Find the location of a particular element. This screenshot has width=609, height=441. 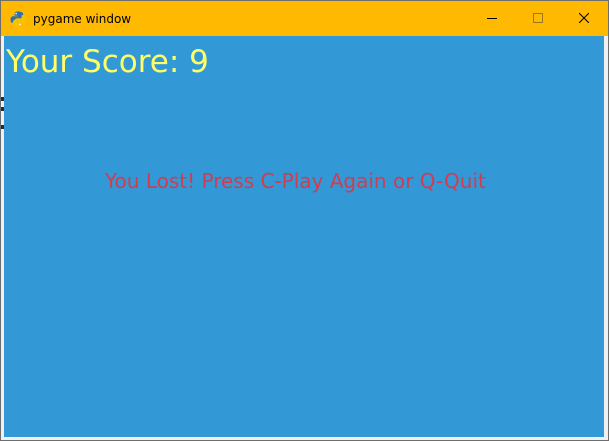

maximize-button is located at coordinates (538, 18).